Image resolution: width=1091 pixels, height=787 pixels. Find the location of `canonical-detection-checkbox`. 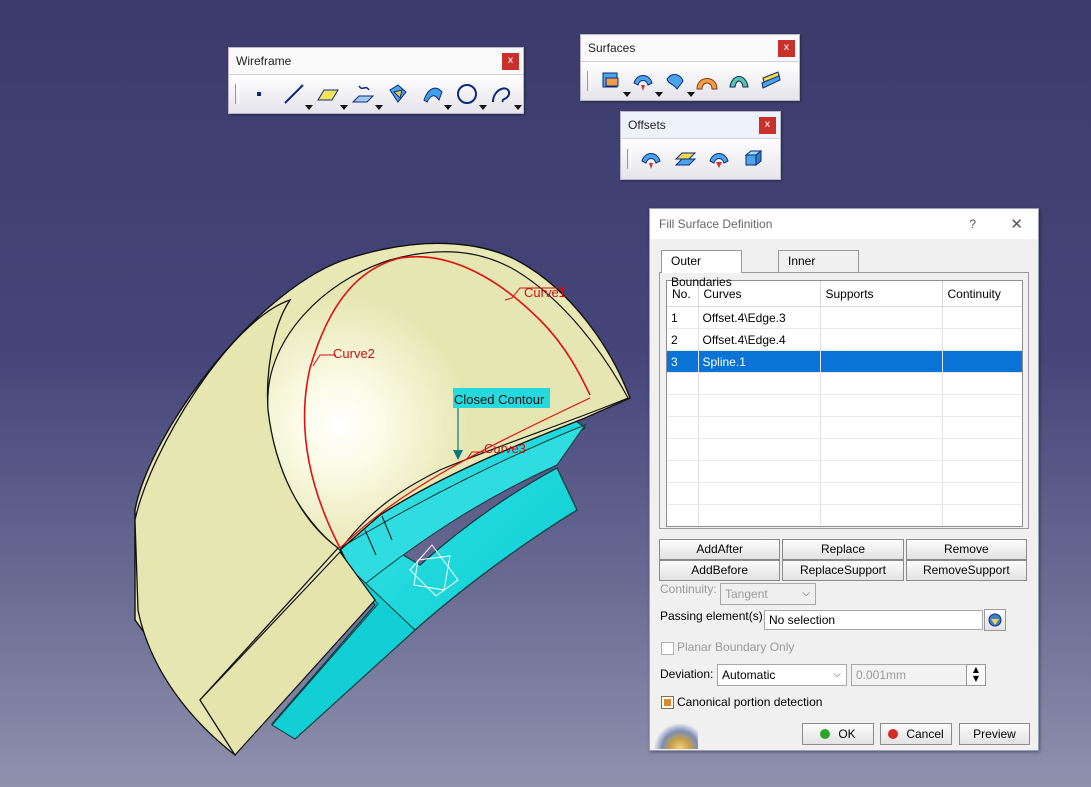

canonical-detection-checkbox is located at coordinates (667, 702).